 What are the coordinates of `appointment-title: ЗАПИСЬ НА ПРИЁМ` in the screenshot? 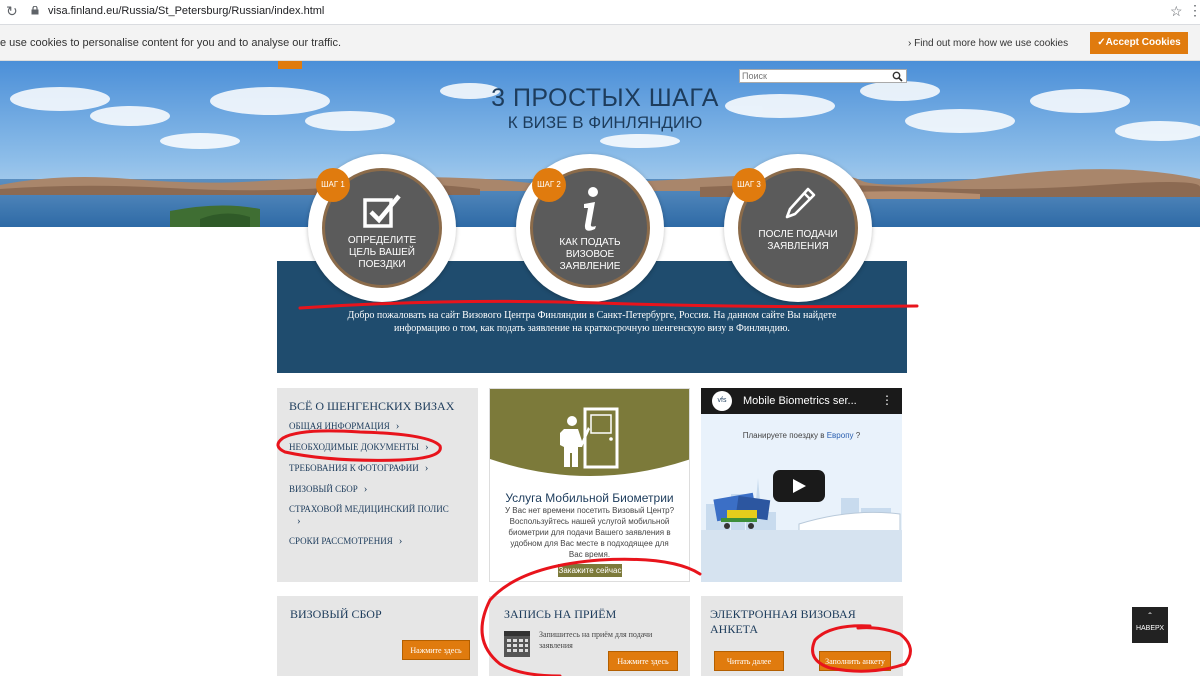 It's located at (560, 614).